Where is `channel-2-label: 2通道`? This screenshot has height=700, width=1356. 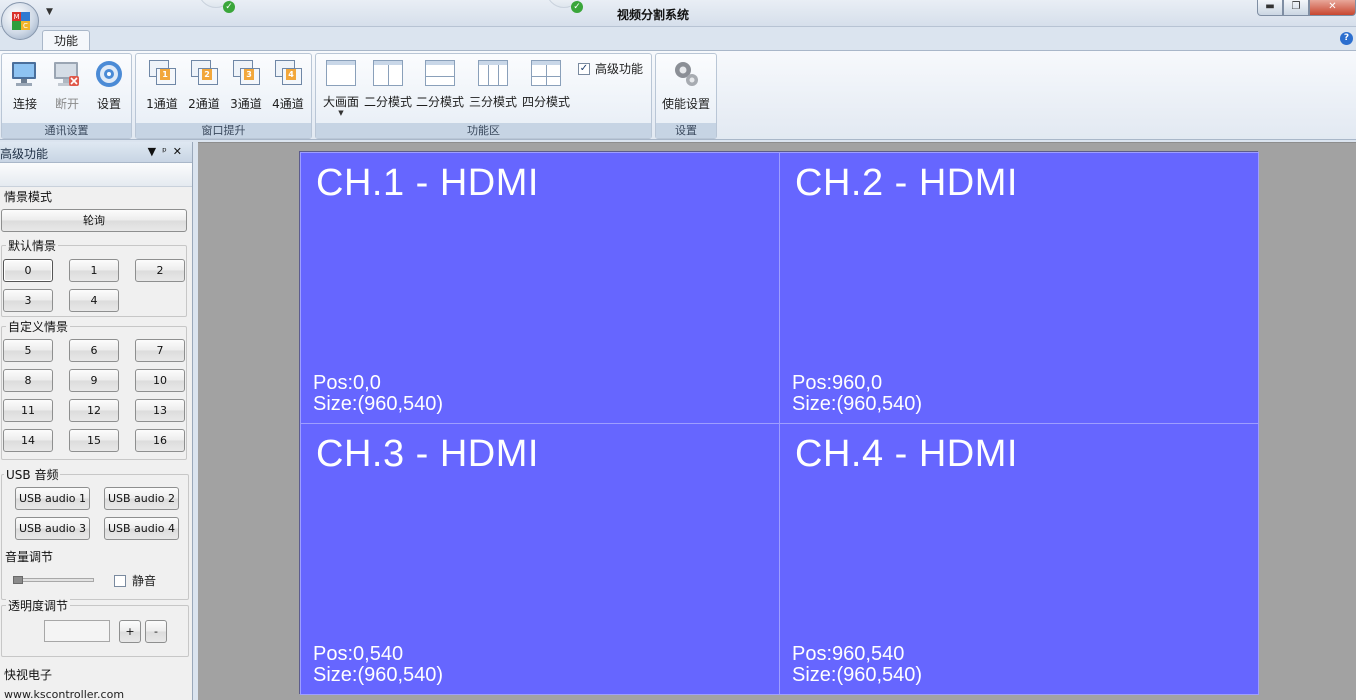
channel-2-label: 2通道 is located at coordinates (204, 104).